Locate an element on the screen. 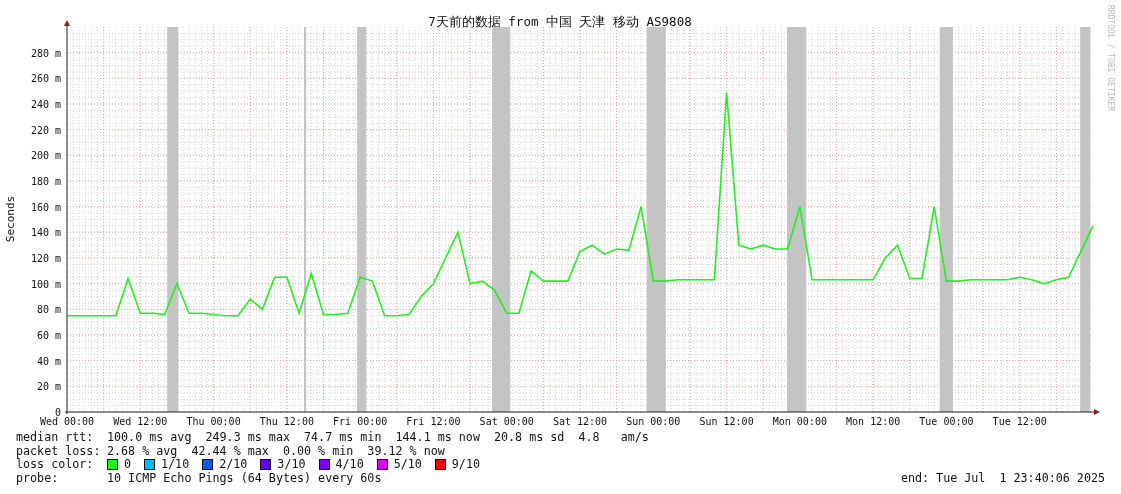  axis-tick-label: 240 m is located at coordinates (45, 104).